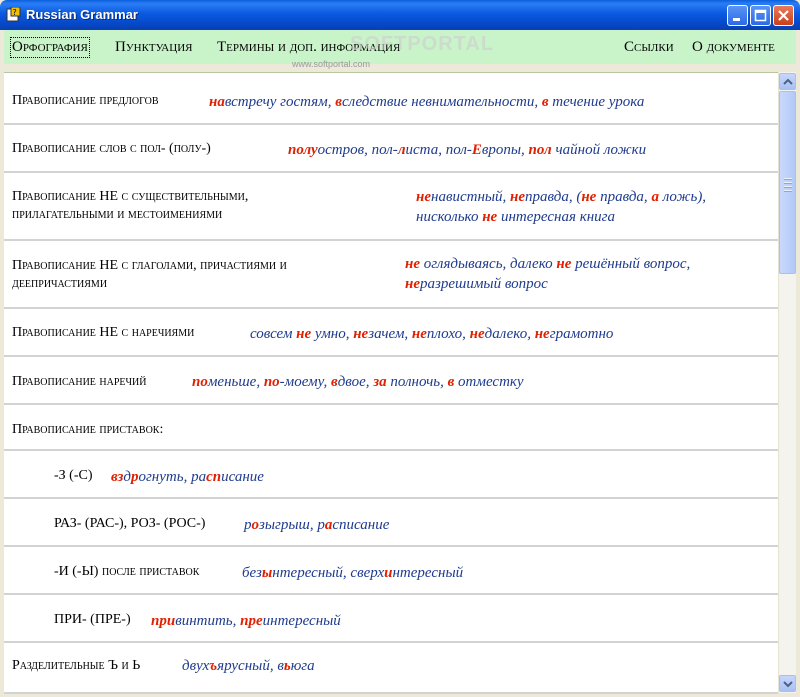 The image size is (800, 697). Describe the element at coordinates (88, 429) in the screenshot. I see `rule-title: Правописание приставок:` at that location.